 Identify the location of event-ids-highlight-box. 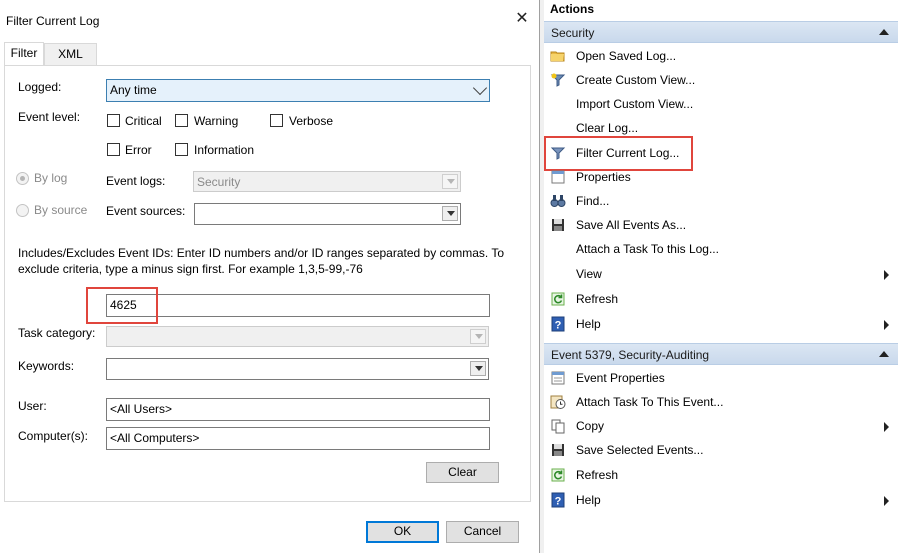
(122, 305).